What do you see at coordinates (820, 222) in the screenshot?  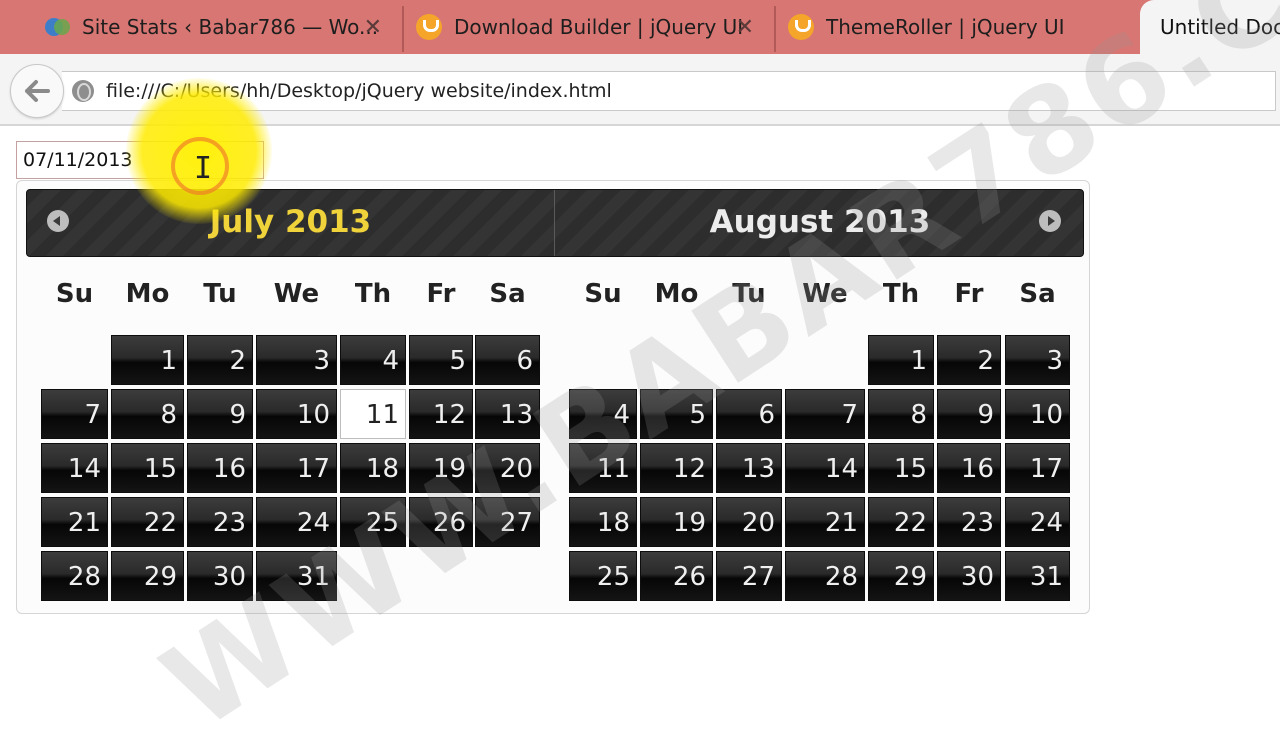 I see `month-title-august: August 2013` at bounding box center [820, 222].